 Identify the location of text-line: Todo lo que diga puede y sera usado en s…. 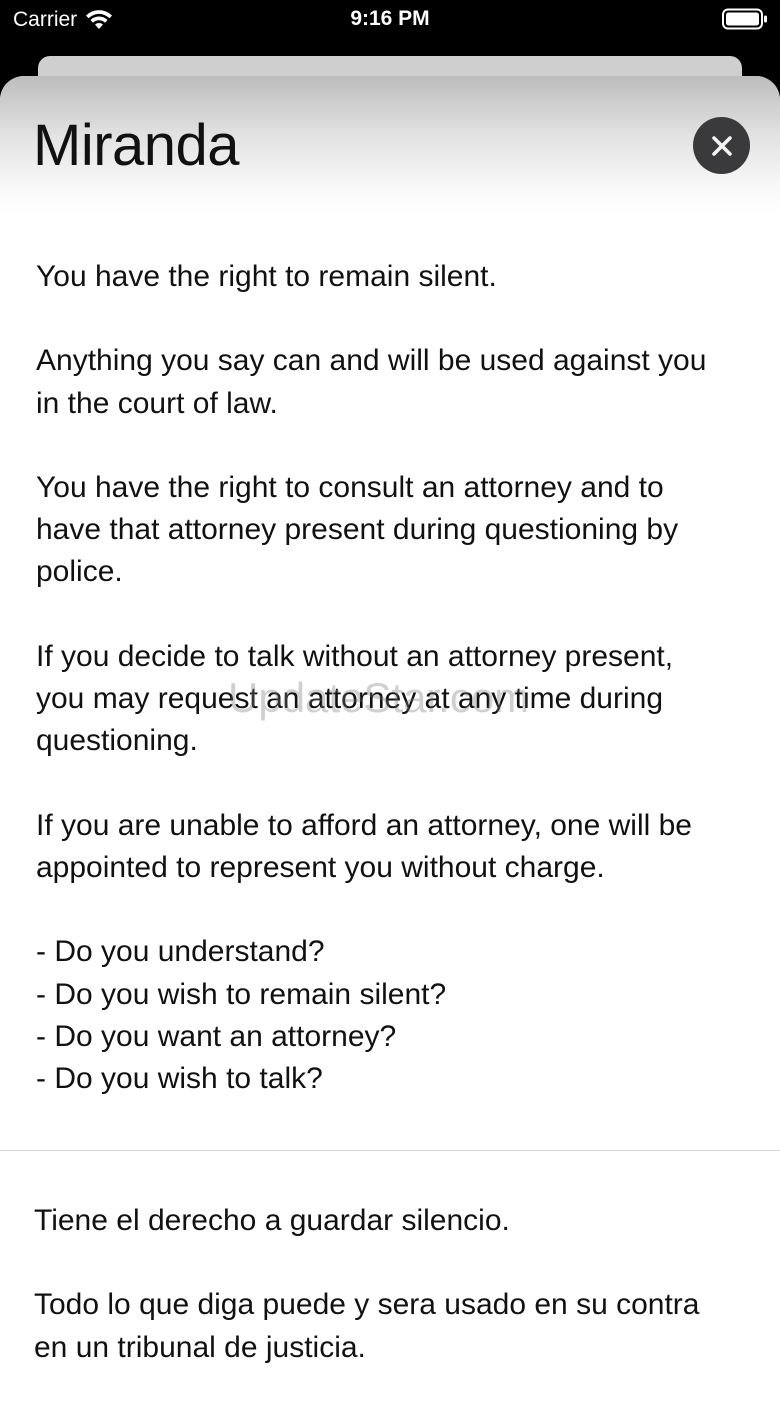
(367, 1305).